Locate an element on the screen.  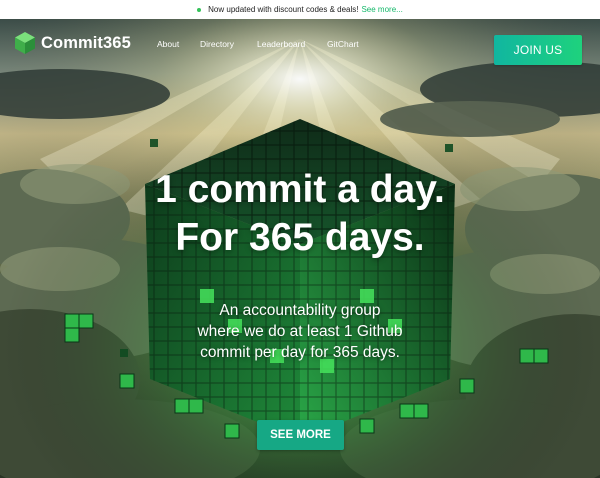
hero-title-line2: For 365 days. is located at coordinates (300, 237).